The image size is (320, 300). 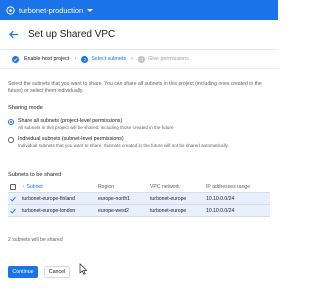 What do you see at coordinates (168, 59) in the screenshot?
I see `step-label: Give permissions` at bounding box center [168, 59].